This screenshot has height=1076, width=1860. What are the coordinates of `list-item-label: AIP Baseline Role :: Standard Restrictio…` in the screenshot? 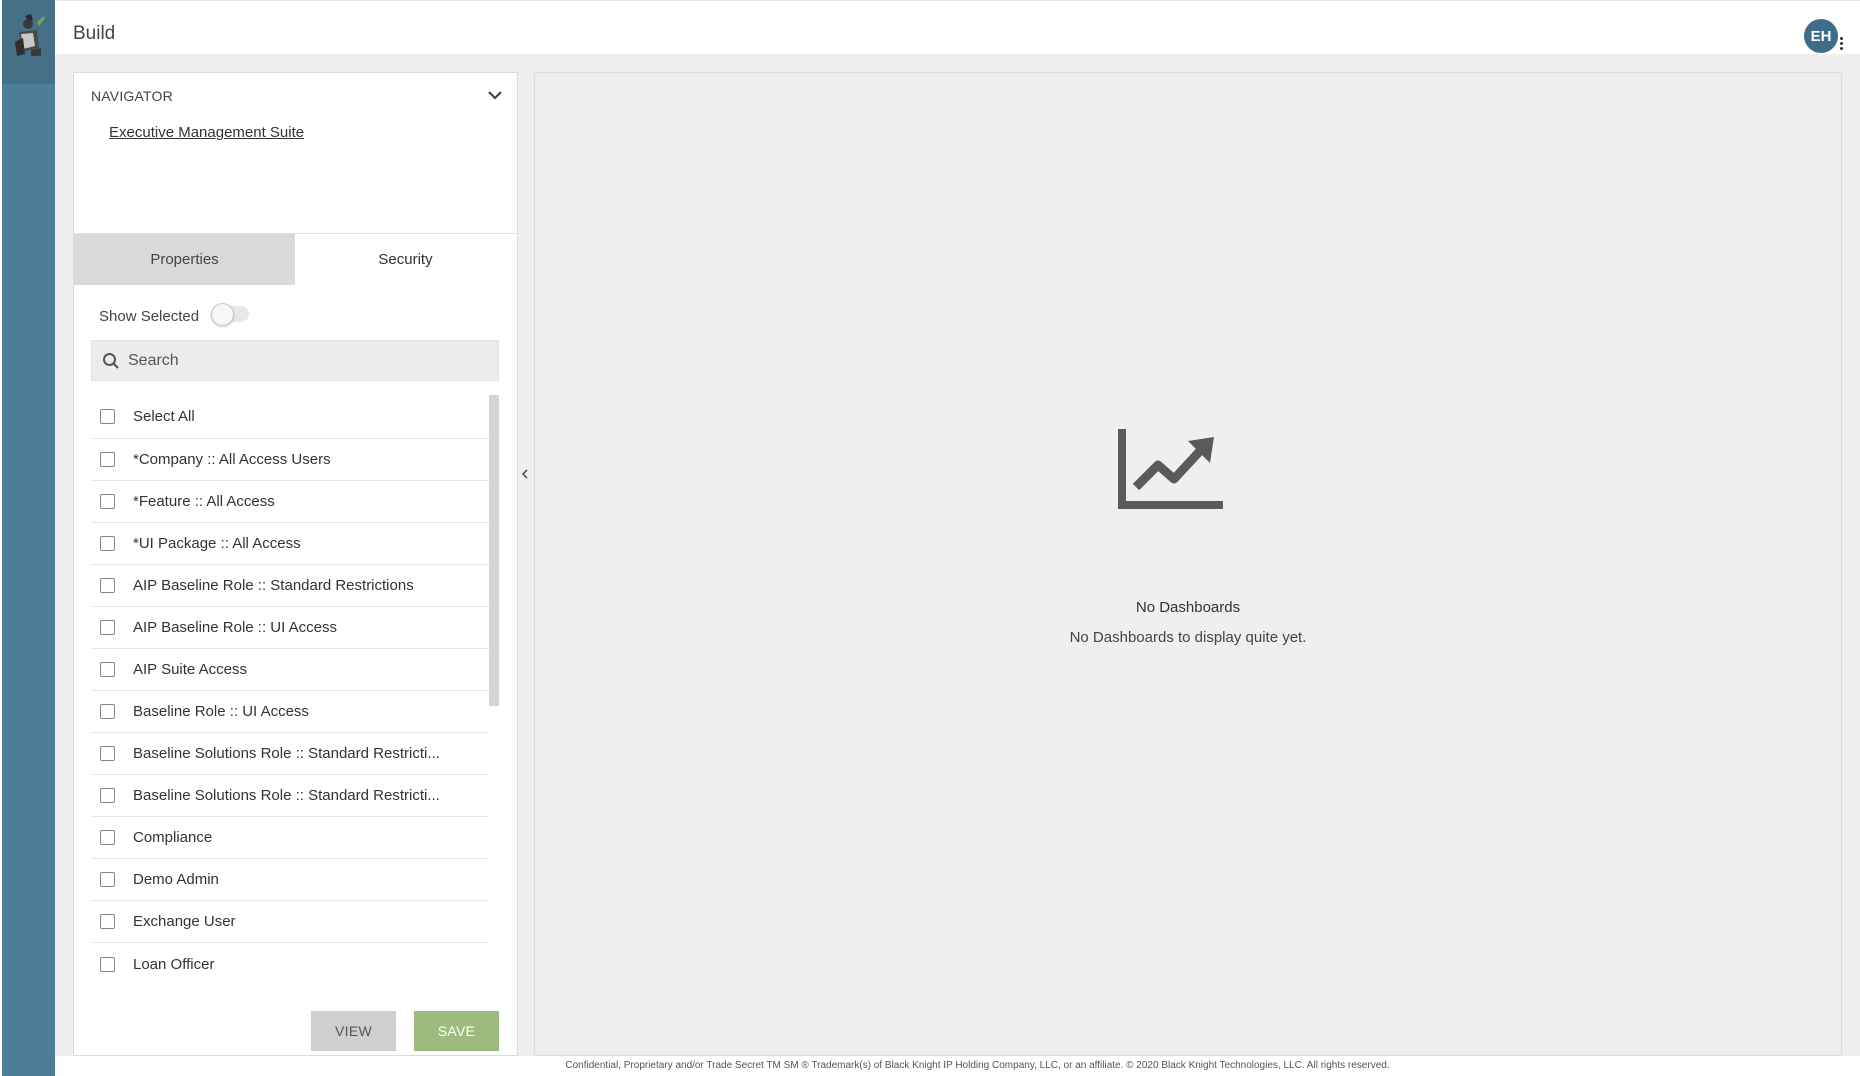 It's located at (273, 585).